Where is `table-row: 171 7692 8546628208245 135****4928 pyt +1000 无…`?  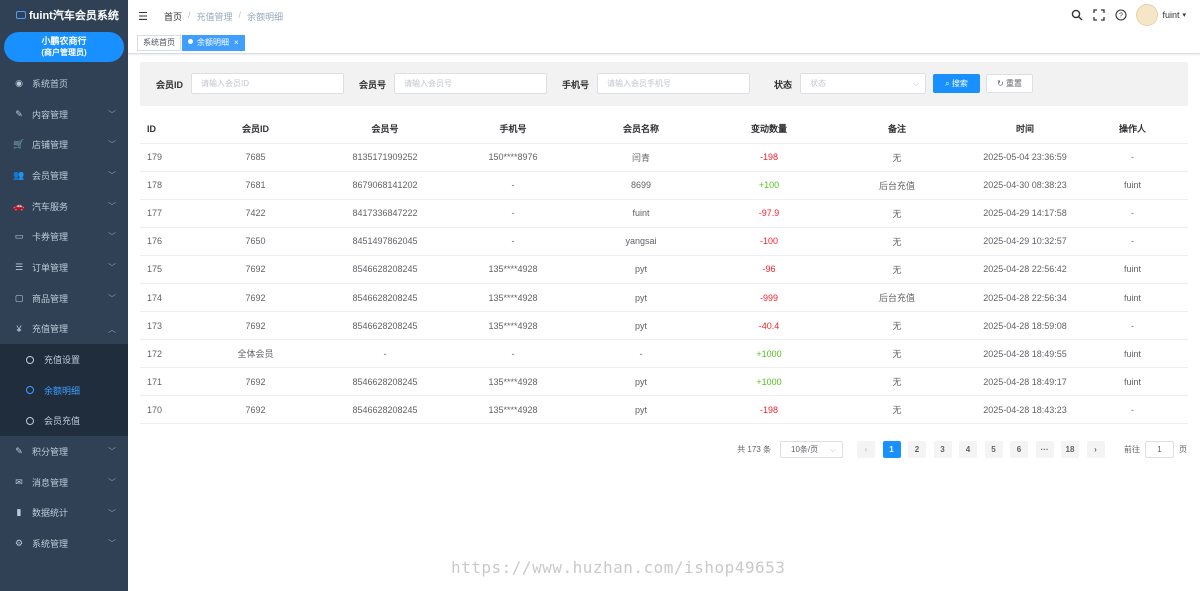
table-row: 171 7692 8546628208245 135****4928 pyt +1000 无… is located at coordinates (664, 382).